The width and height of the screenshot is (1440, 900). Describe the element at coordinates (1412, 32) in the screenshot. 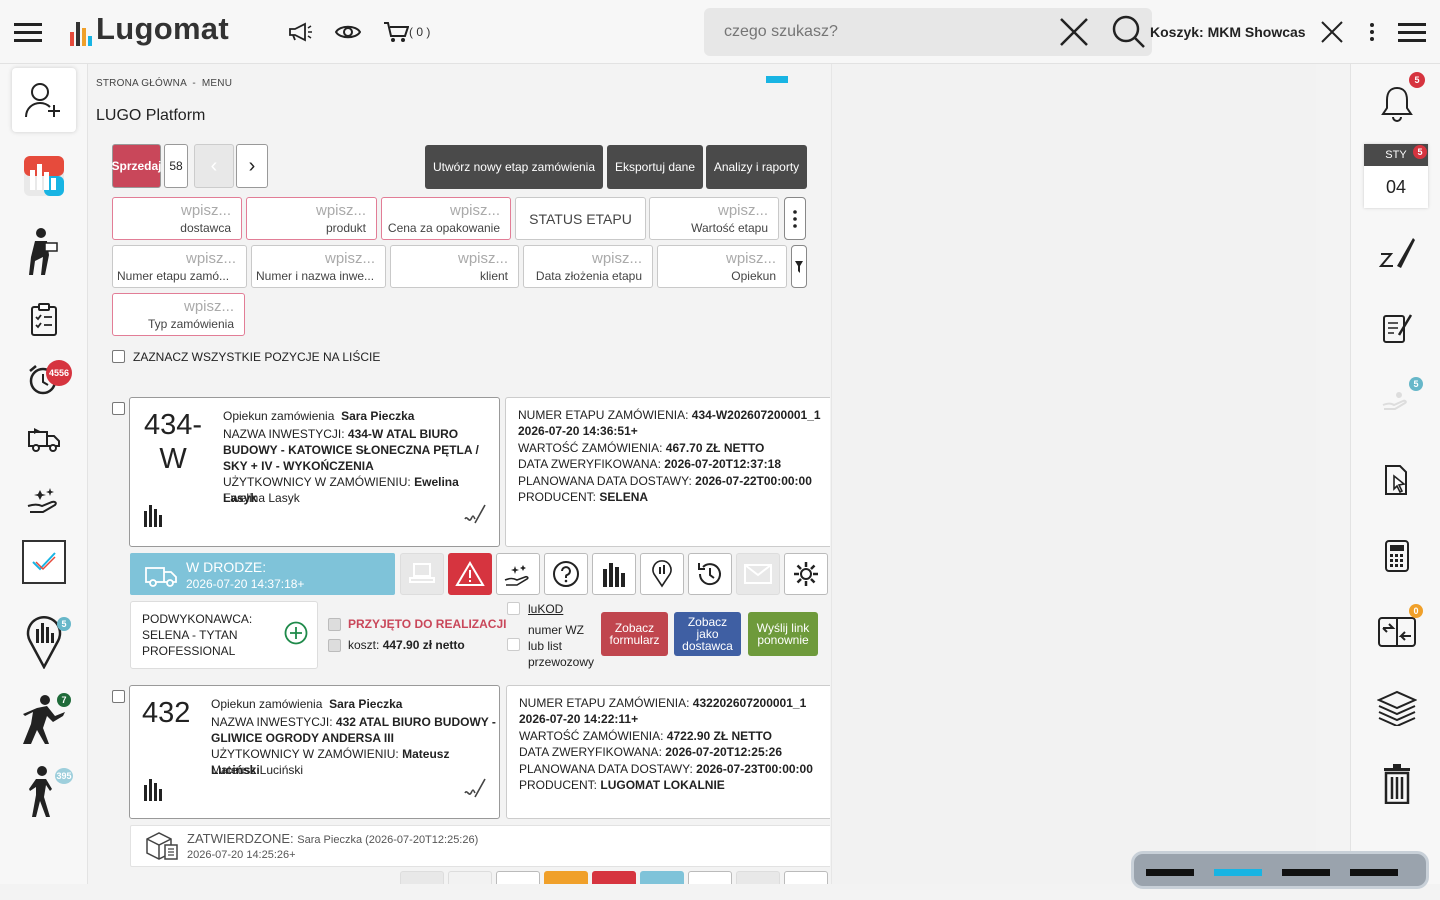

I see `main-menu-icon` at that location.